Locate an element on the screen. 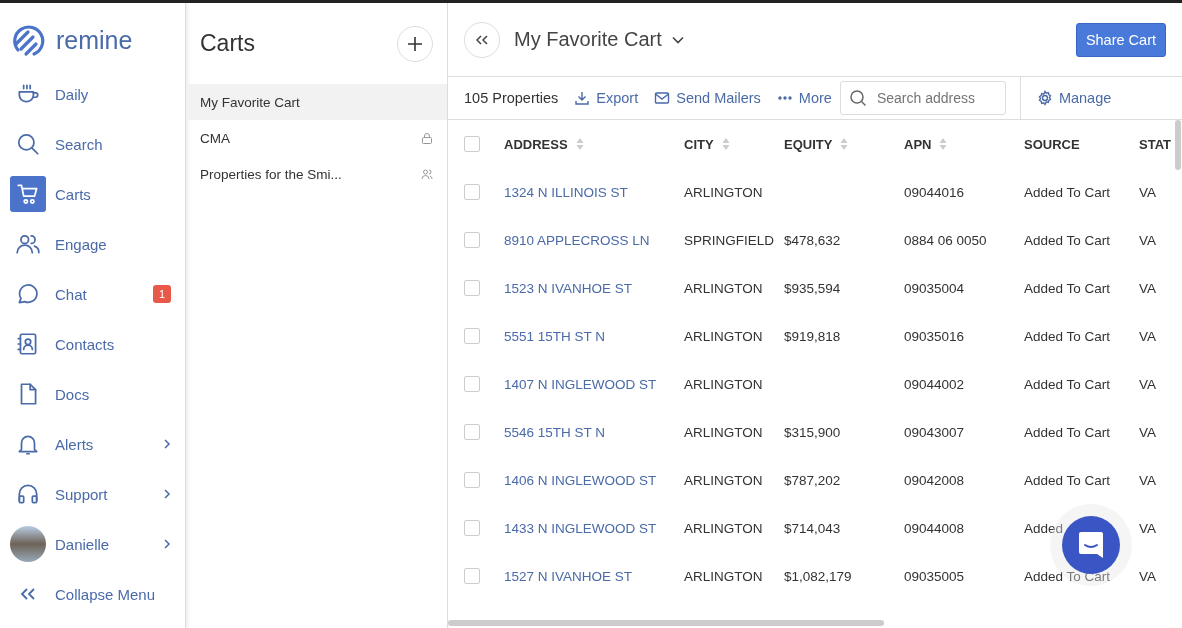 The height and width of the screenshot is (628, 1182). nav-item: Chat 1 is located at coordinates (92, 294).